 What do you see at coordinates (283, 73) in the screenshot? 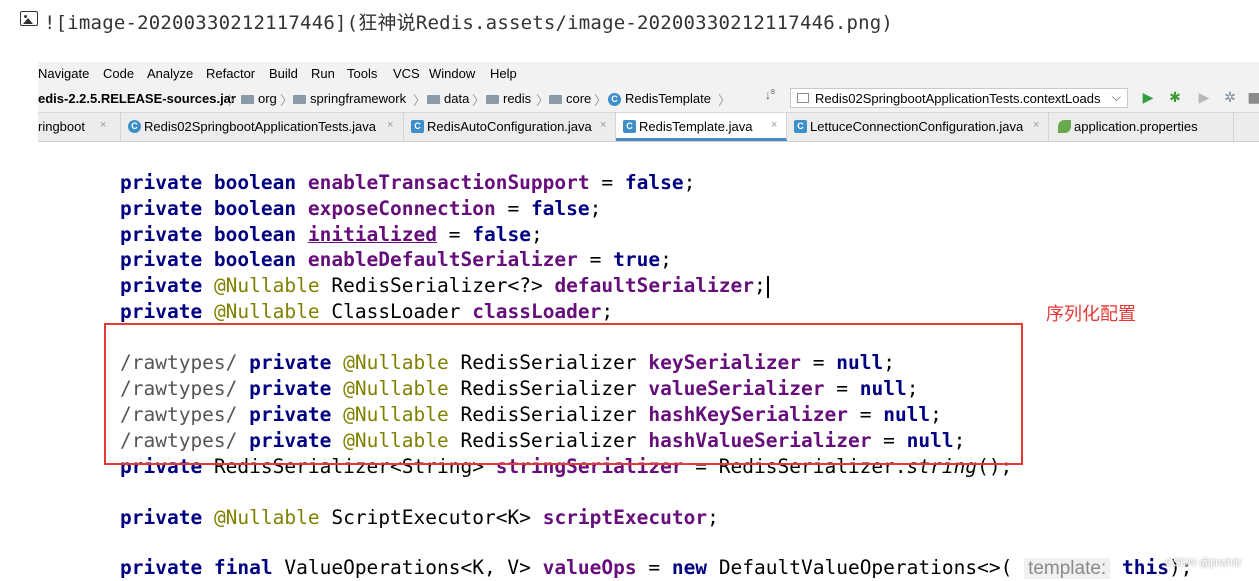
I see `menu-build: Build` at bounding box center [283, 73].